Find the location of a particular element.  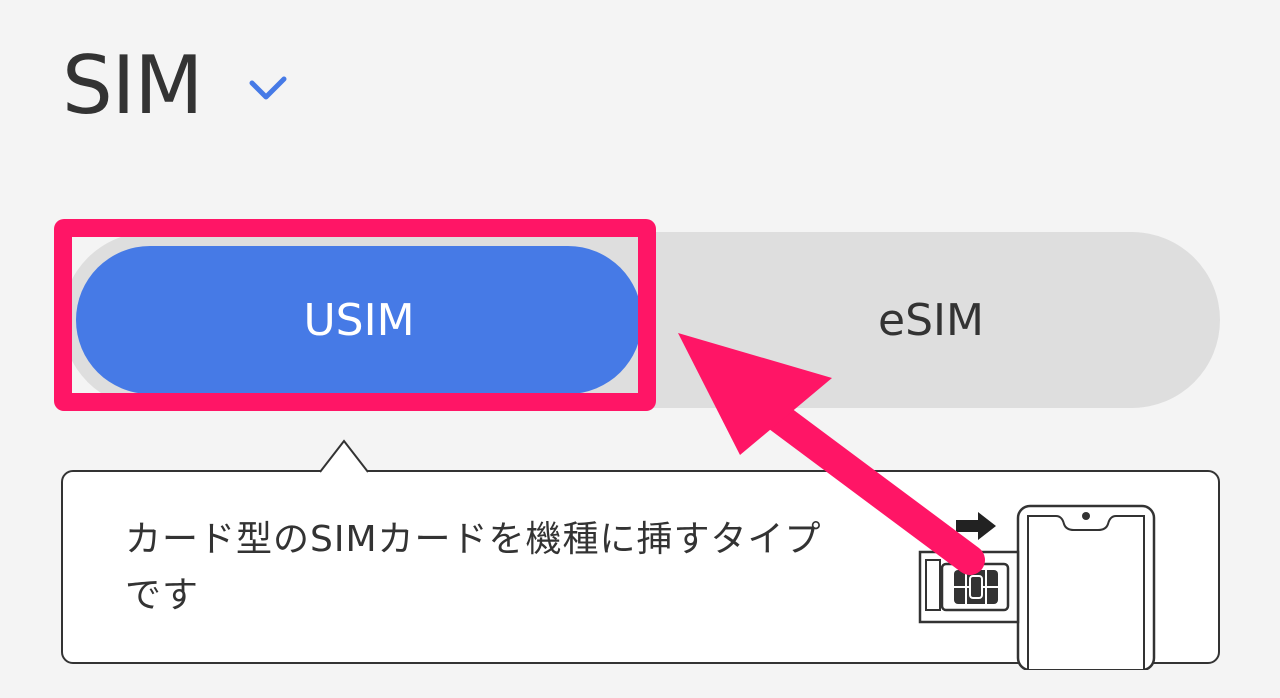

tooltip-tail is located at coordinates (344, 456).